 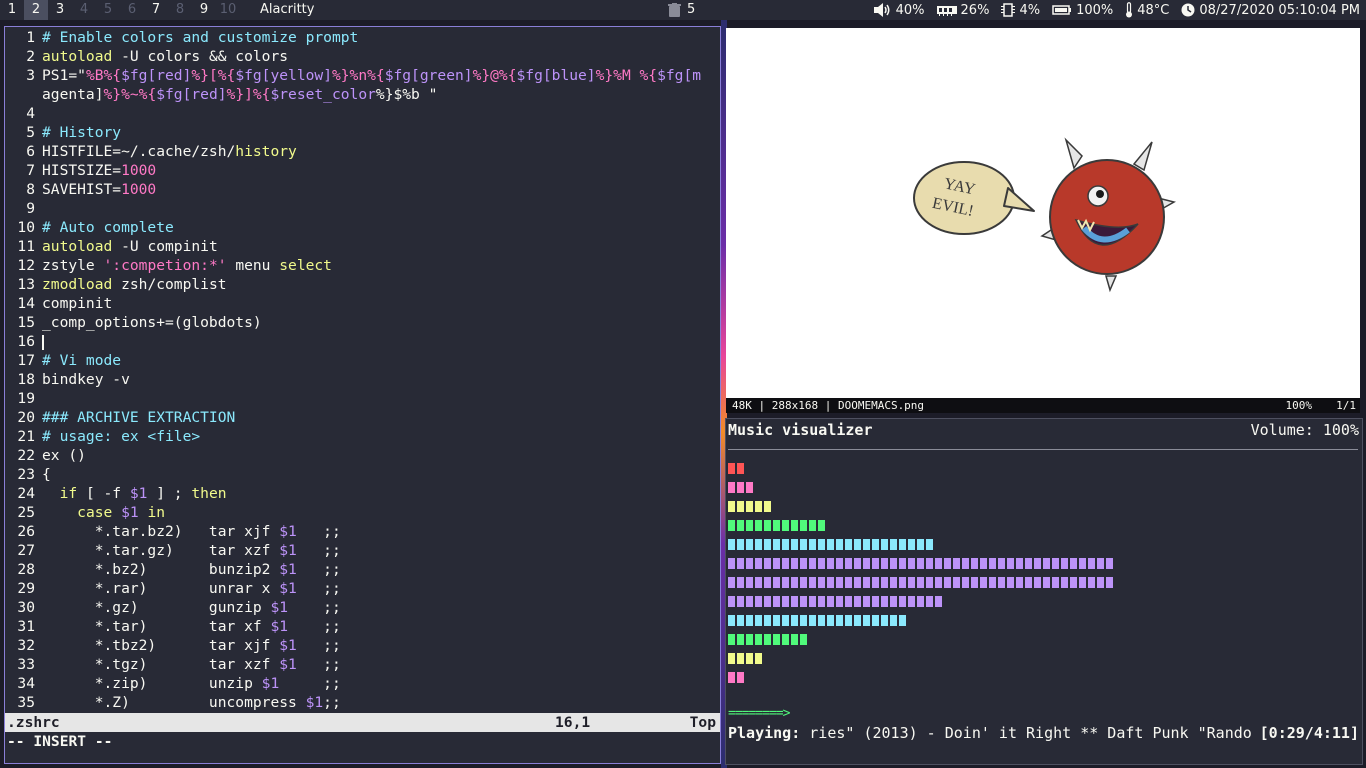 What do you see at coordinates (121, 512) in the screenshot?
I see `line-text: case $1 in` at bounding box center [121, 512].